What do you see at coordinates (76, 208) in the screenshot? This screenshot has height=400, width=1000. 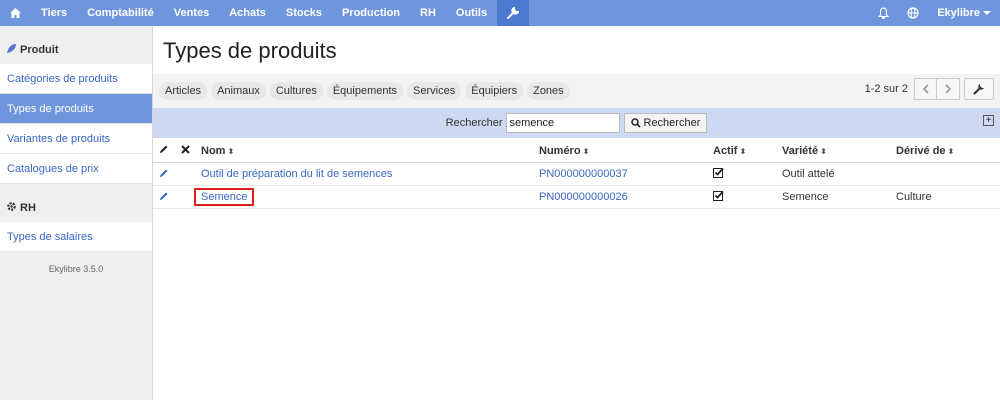 I see `sidebar-section-rh: RH` at bounding box center [76, 208].